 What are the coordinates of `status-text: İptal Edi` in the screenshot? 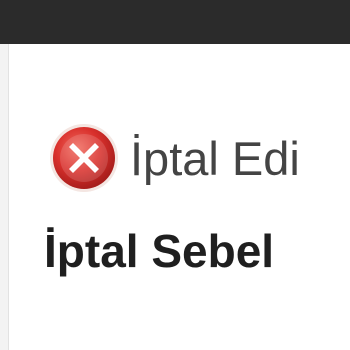 It's located at (215, 158).